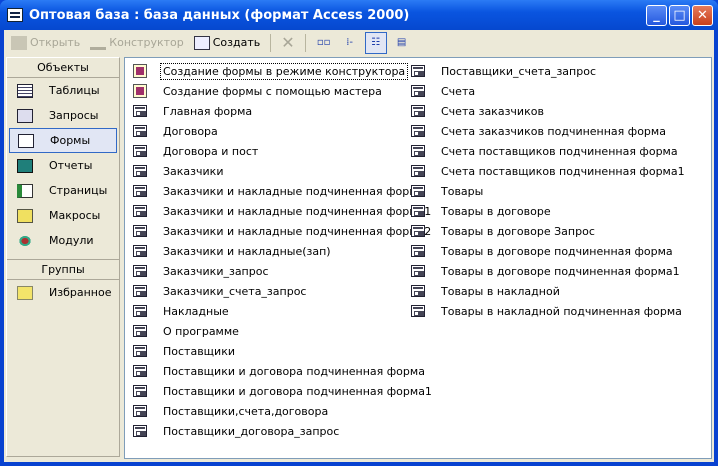 The height and width of the screenshot is (466, 718). Describe the element at coordinates (193, 171) in the screenshot. I see `list-item-label: Заказчики` at that location.